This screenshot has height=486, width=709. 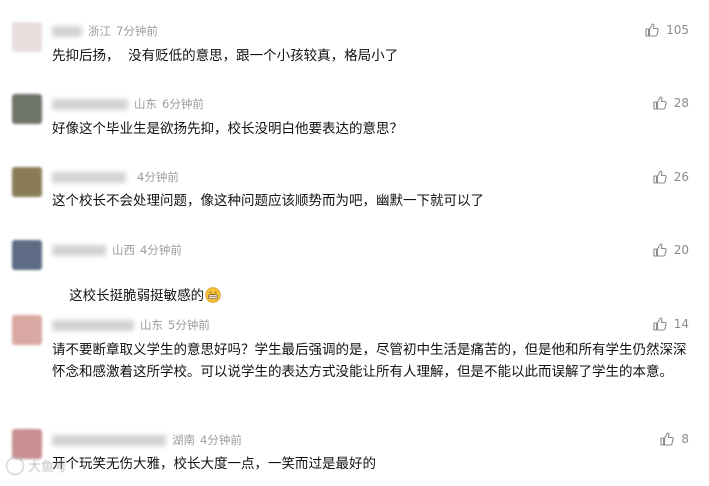 What do you see at coordinates (681, 177) in the screenshot?
I see `like-count: 26` at bounding box center [681, 177].